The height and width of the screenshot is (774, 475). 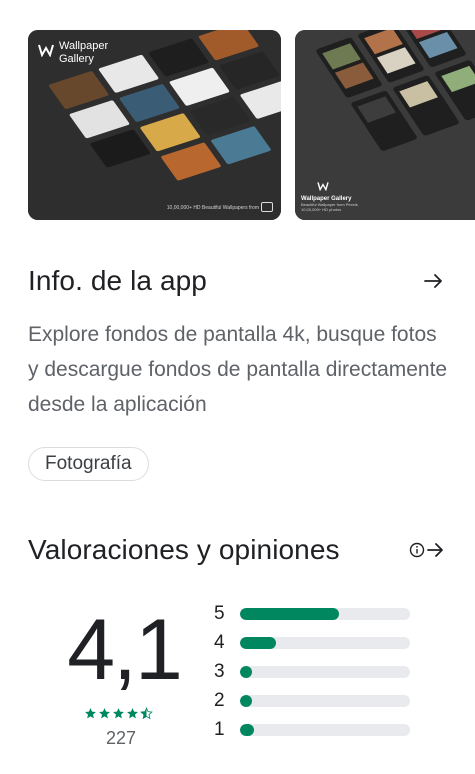 I want to click on ratings-info-arrow, so click(x=427, y=550).